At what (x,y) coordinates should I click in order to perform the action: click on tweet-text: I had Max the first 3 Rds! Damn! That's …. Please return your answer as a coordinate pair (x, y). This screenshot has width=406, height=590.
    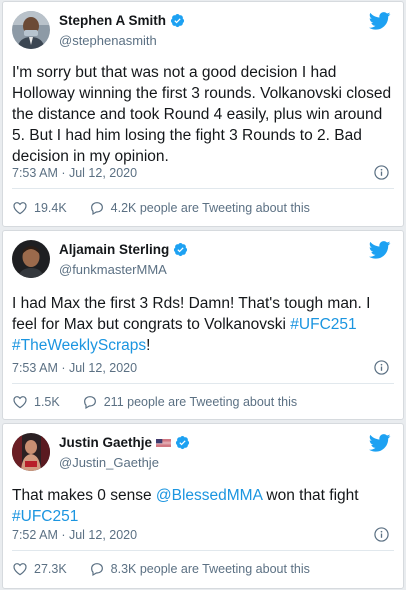
    Looking at the image, I should click on (202, 324).